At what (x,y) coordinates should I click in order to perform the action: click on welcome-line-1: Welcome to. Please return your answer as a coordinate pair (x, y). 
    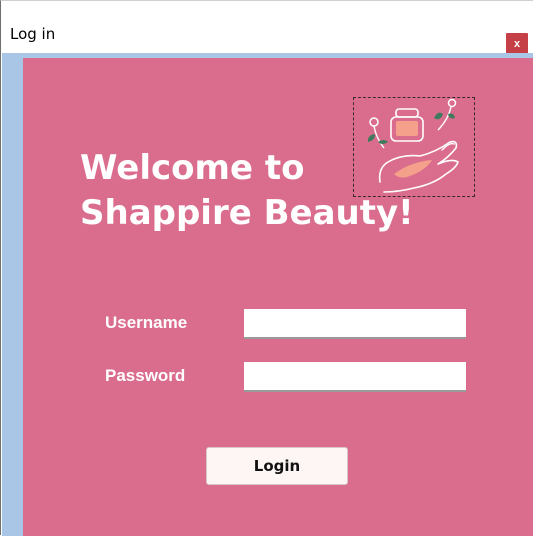
    Looking at the image, I should click on (192, 168).